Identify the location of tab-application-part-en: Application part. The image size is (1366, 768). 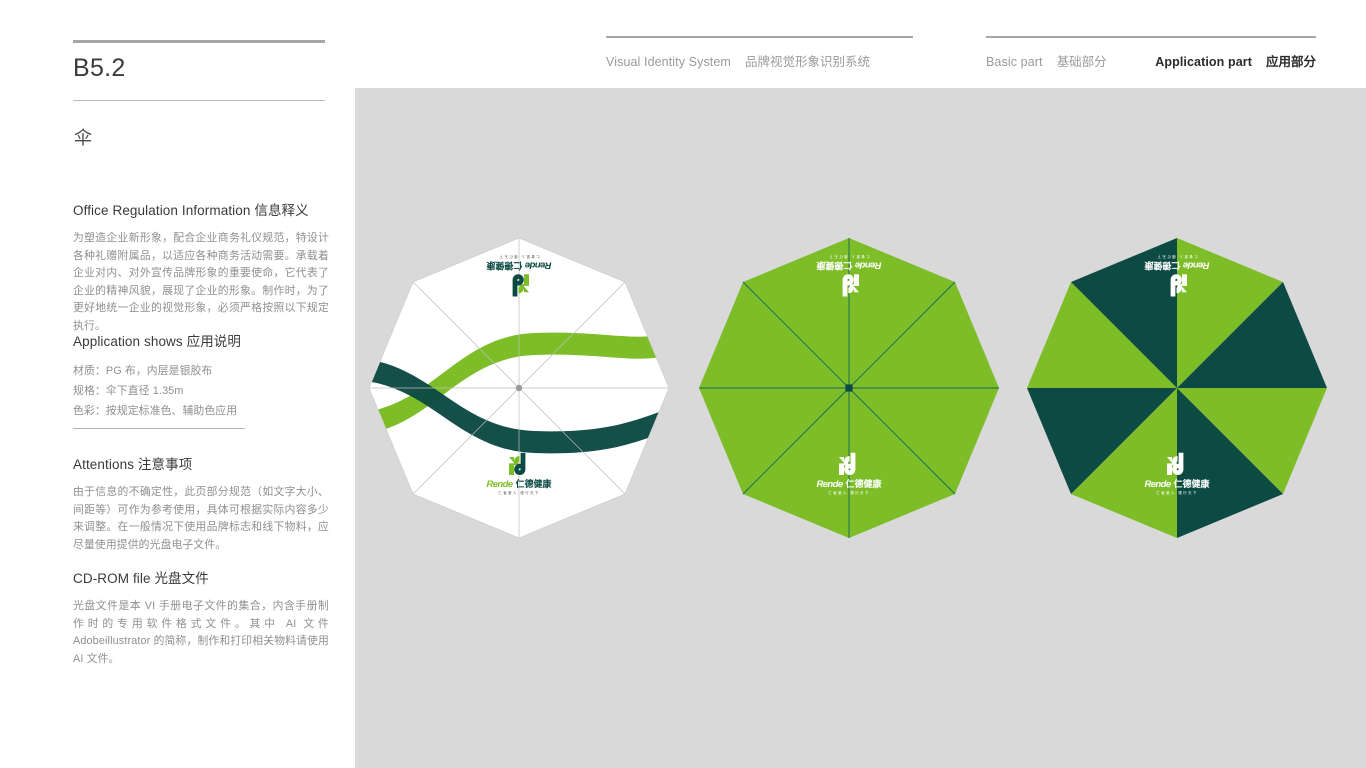
(1203, 62).